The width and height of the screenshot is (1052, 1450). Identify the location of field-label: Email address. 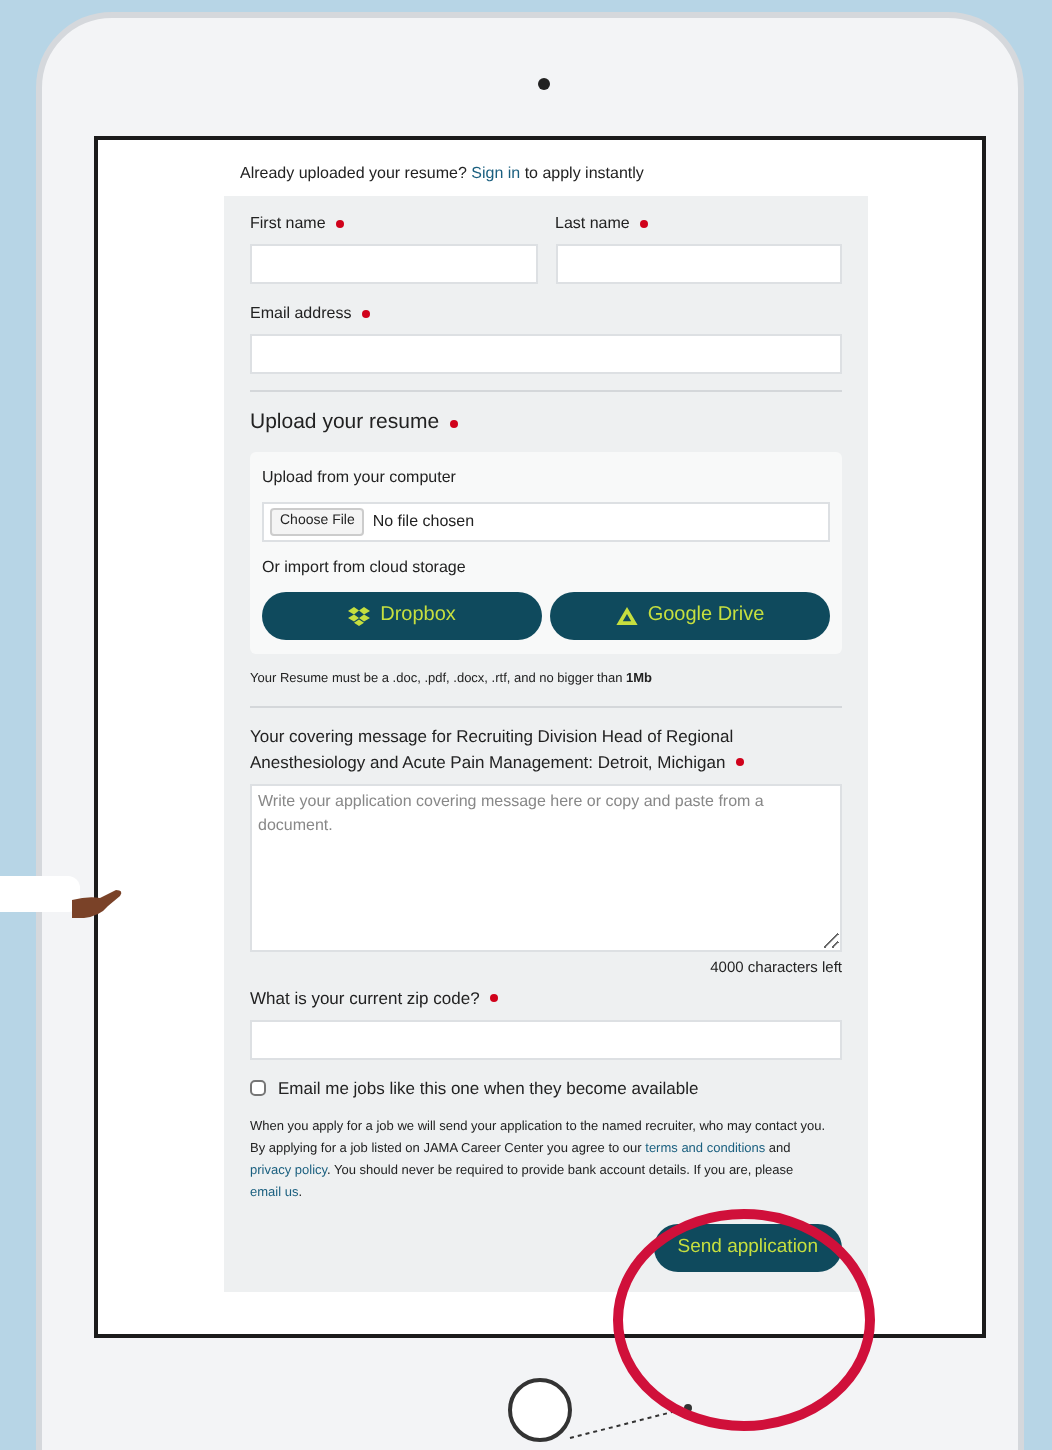
(301, 314).